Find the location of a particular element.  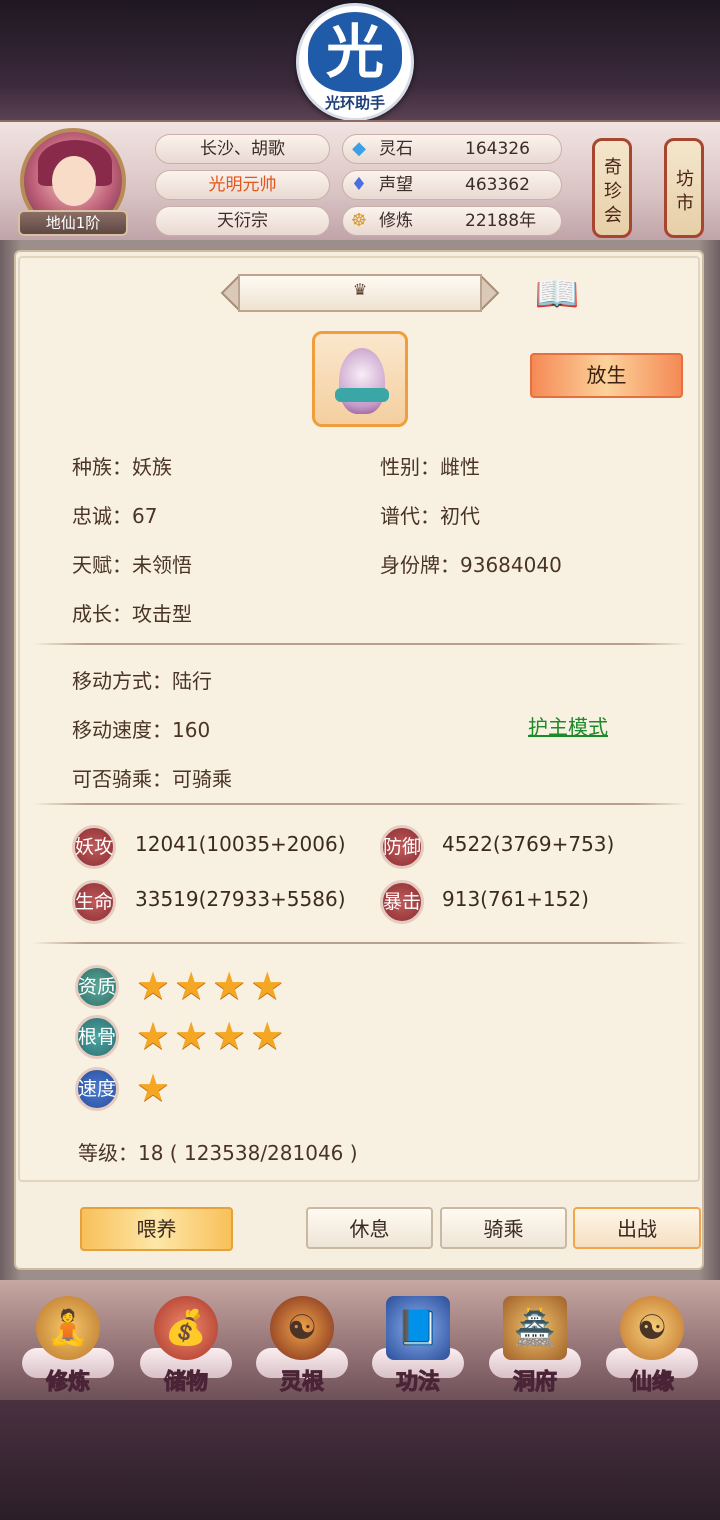

speed-badge: 速度 is located at coordinates (97, 1089).